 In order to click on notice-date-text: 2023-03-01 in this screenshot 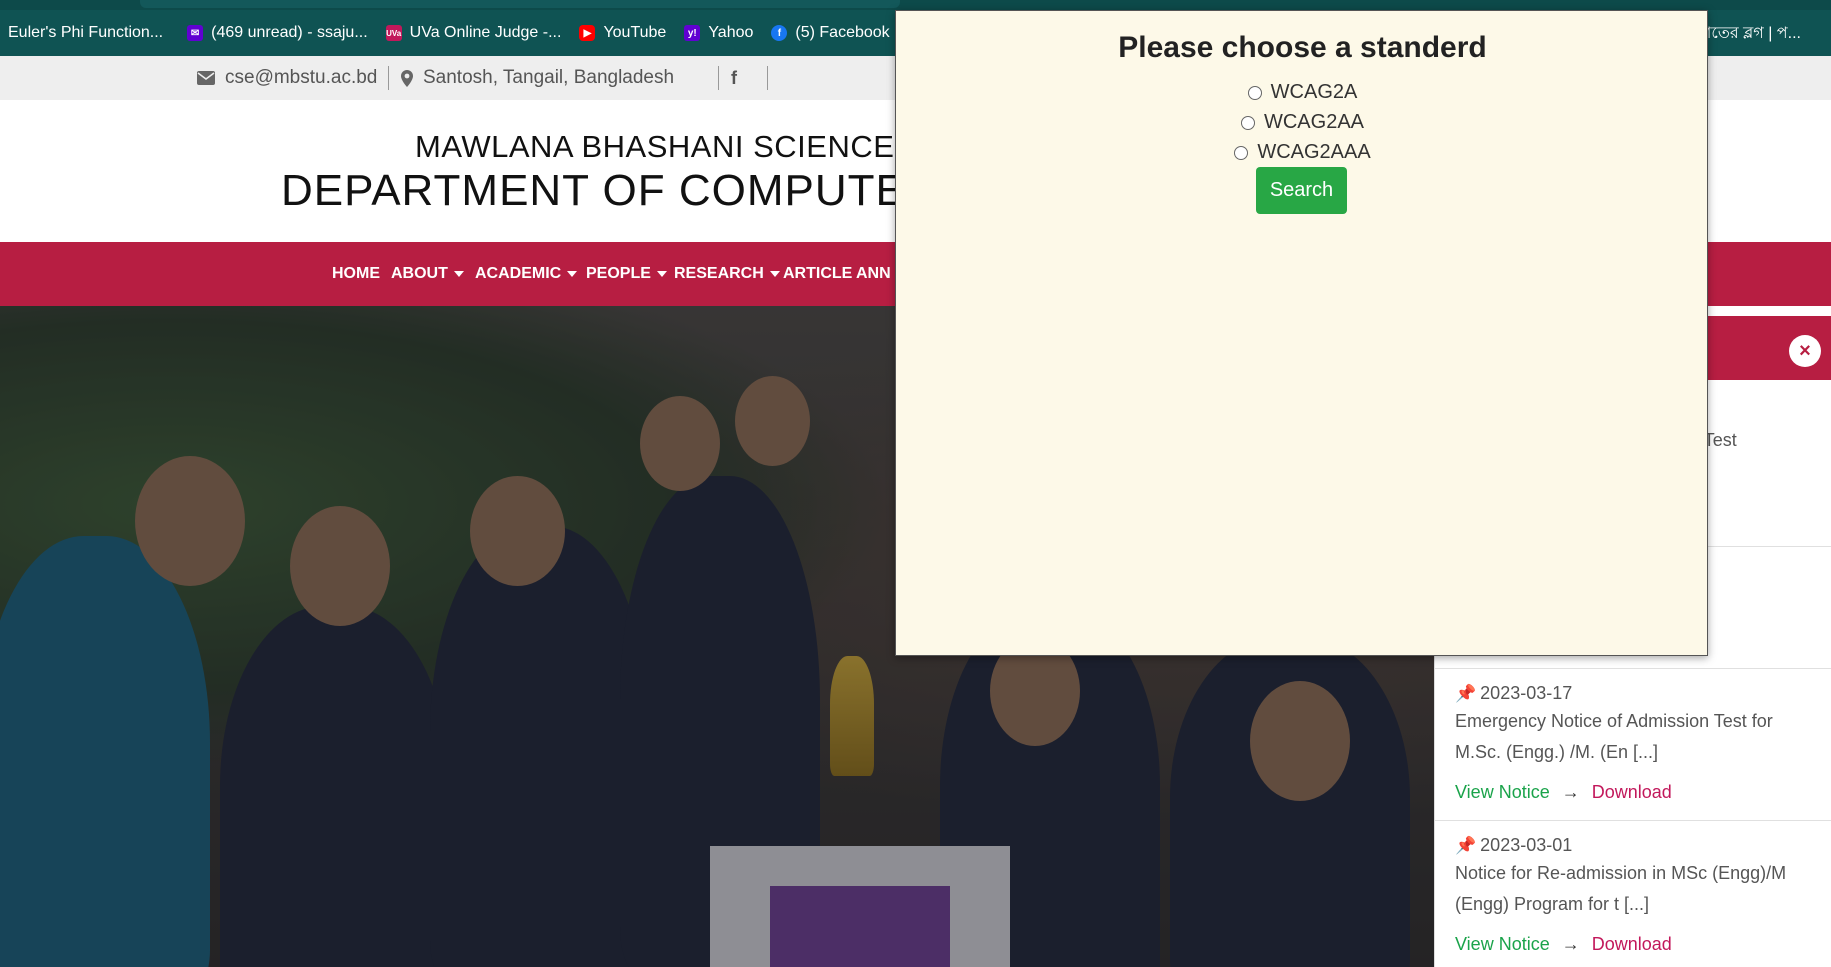, I will do `click(1526, 845)`.